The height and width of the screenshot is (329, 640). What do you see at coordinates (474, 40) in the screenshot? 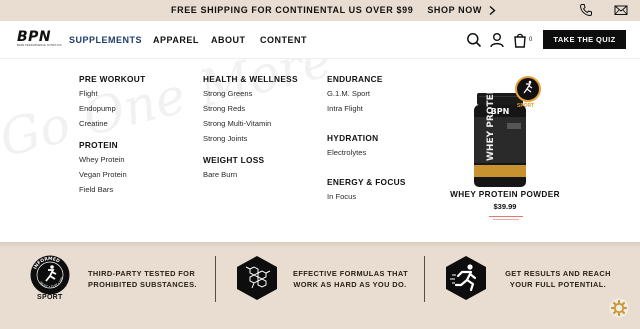
I see `search-icon` at bounding box center [474, 40].